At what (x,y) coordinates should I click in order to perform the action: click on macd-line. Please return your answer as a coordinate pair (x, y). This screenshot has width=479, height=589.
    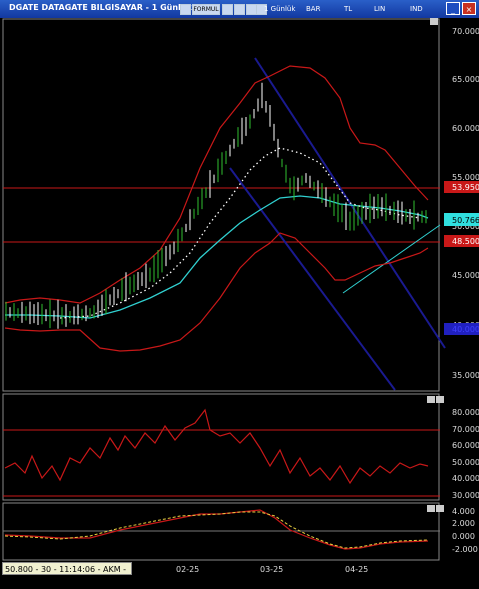
    Looking at the image, I should click on (216, 529).